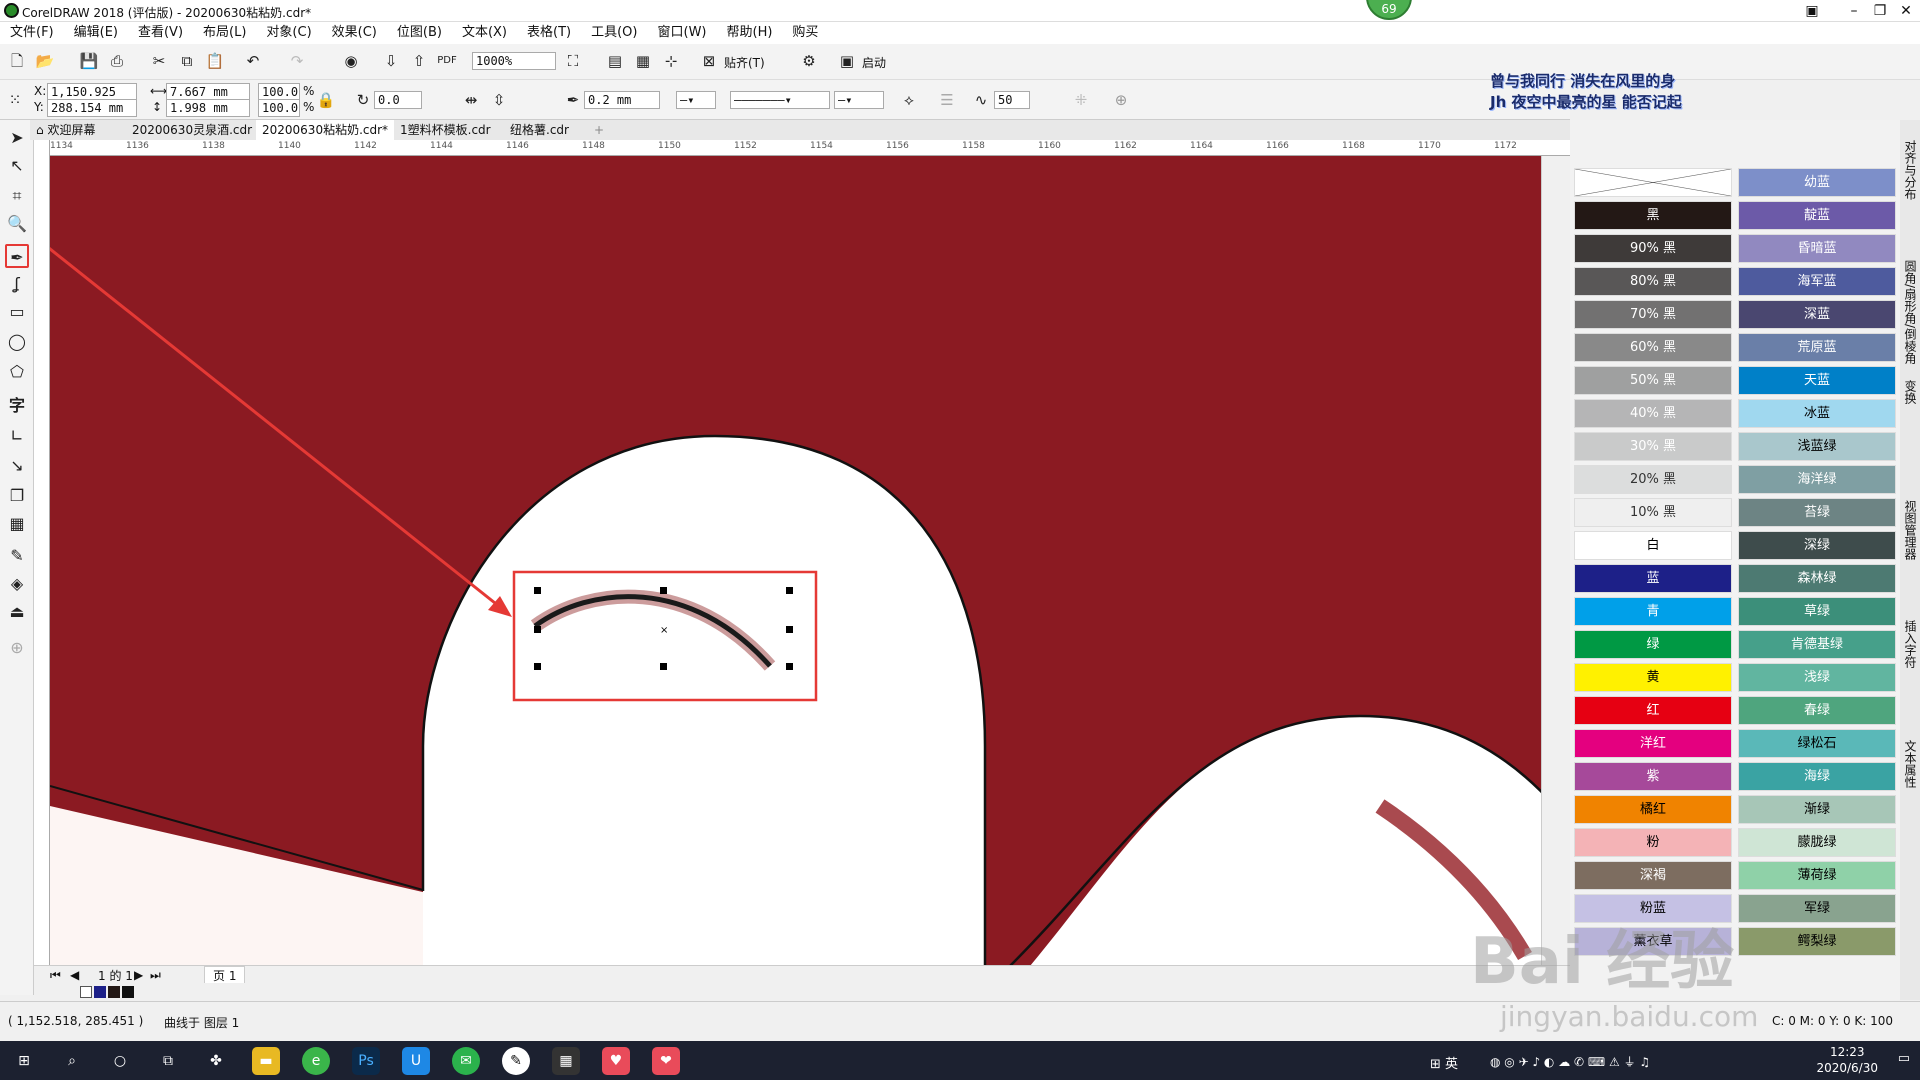  I want to click on dimension-tool-icon: ∟, so click(17, 436).